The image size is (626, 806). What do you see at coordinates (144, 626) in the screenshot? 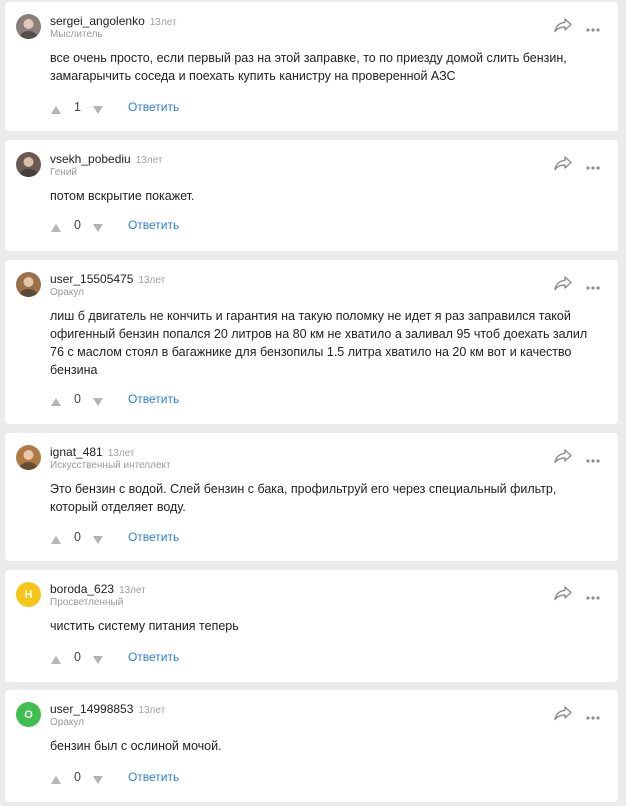
I see `answer-text: чистить систему питания теперь` at bounding box center [144, 626].